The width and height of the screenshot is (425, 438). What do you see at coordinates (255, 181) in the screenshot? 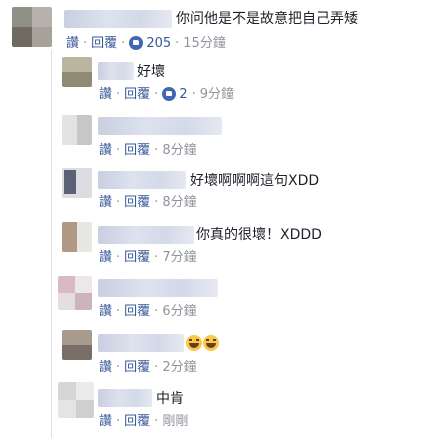
I see `comment-text: 好壞啊啊啊這句XDD` at bounding box center [255, 181].